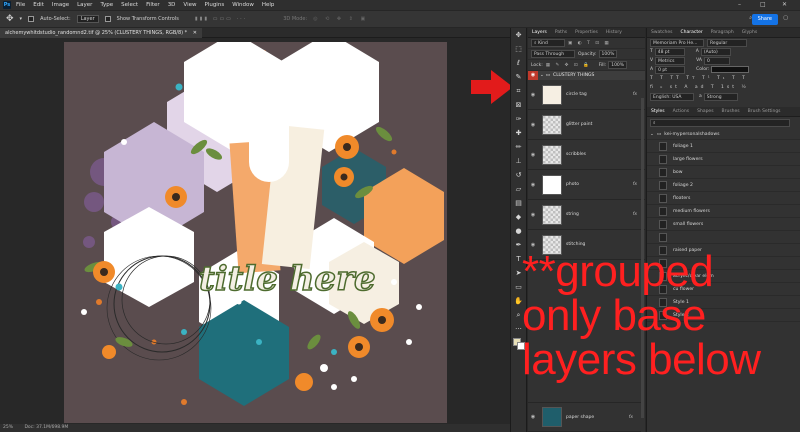  I want to click on menu-select: Select, so click(129, 5).